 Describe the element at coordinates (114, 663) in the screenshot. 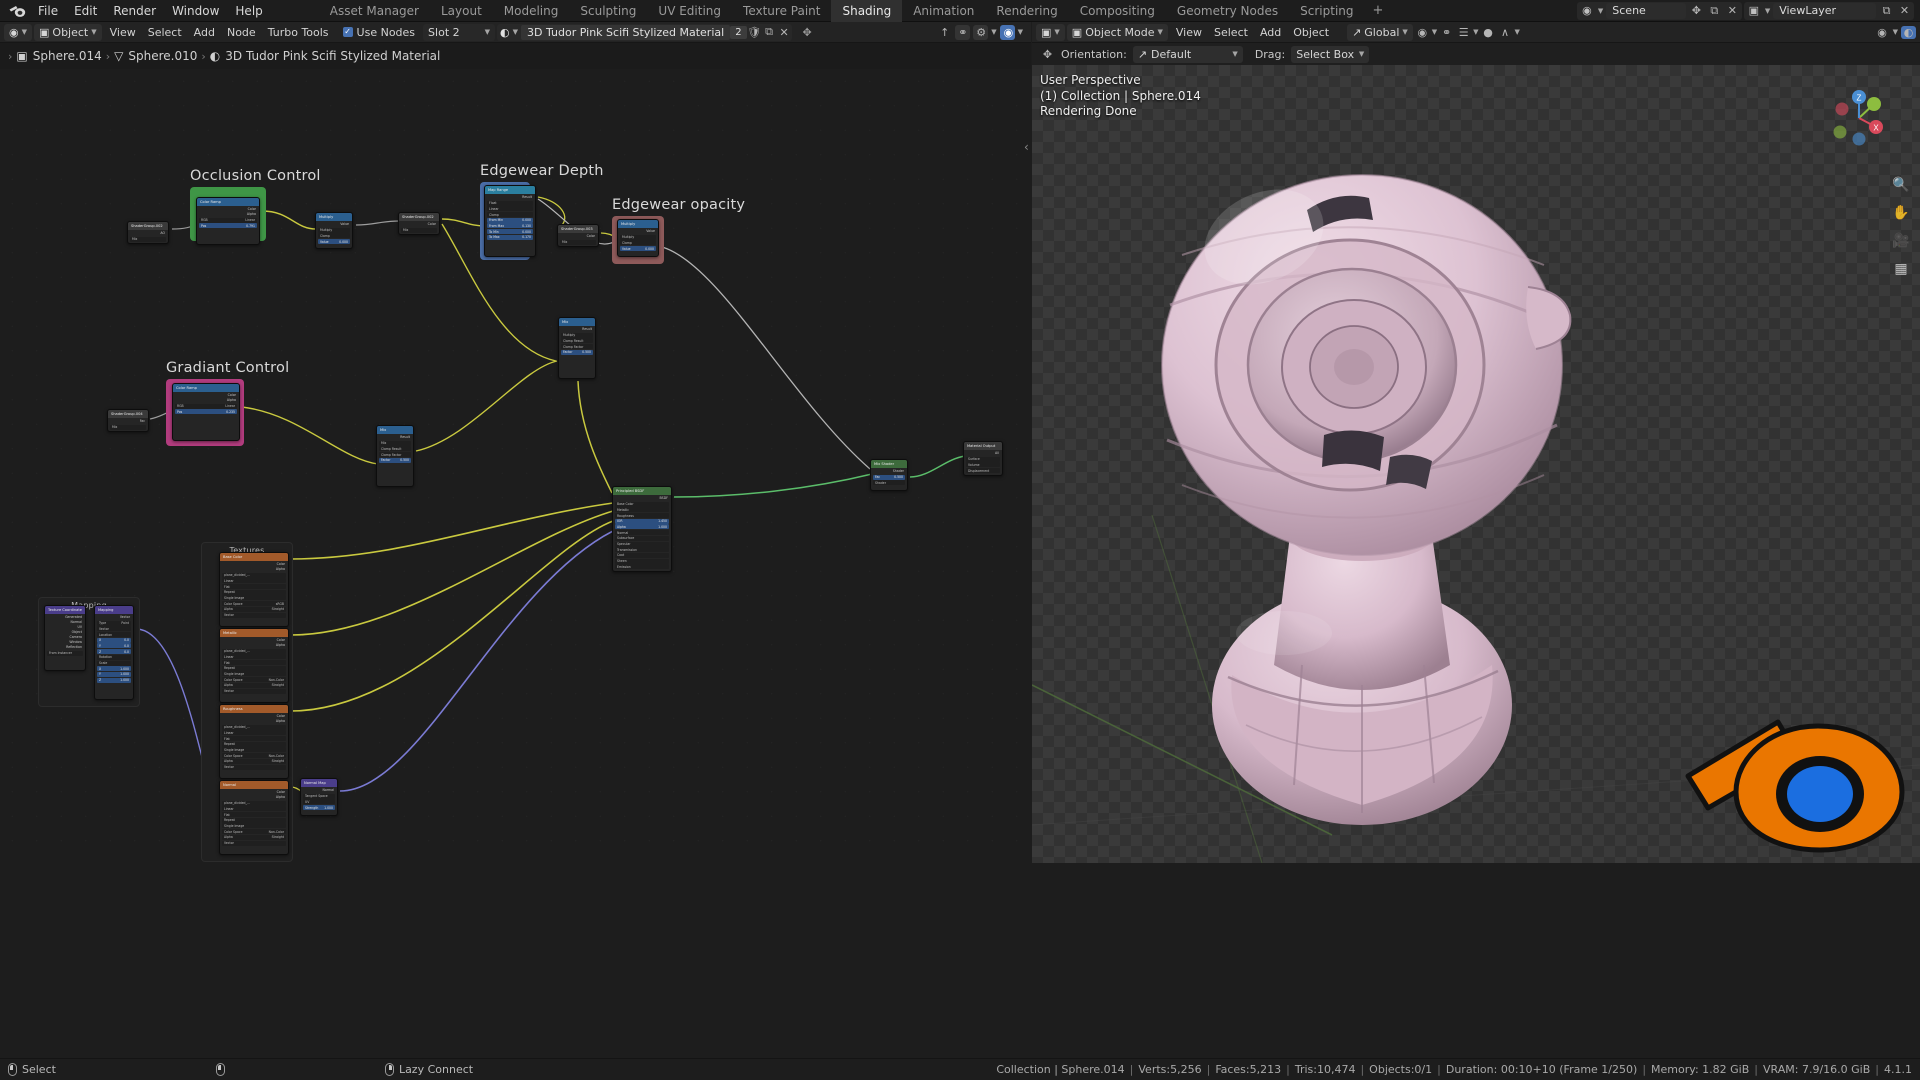

I see `node-mapping-field-7: Scale` at that location.